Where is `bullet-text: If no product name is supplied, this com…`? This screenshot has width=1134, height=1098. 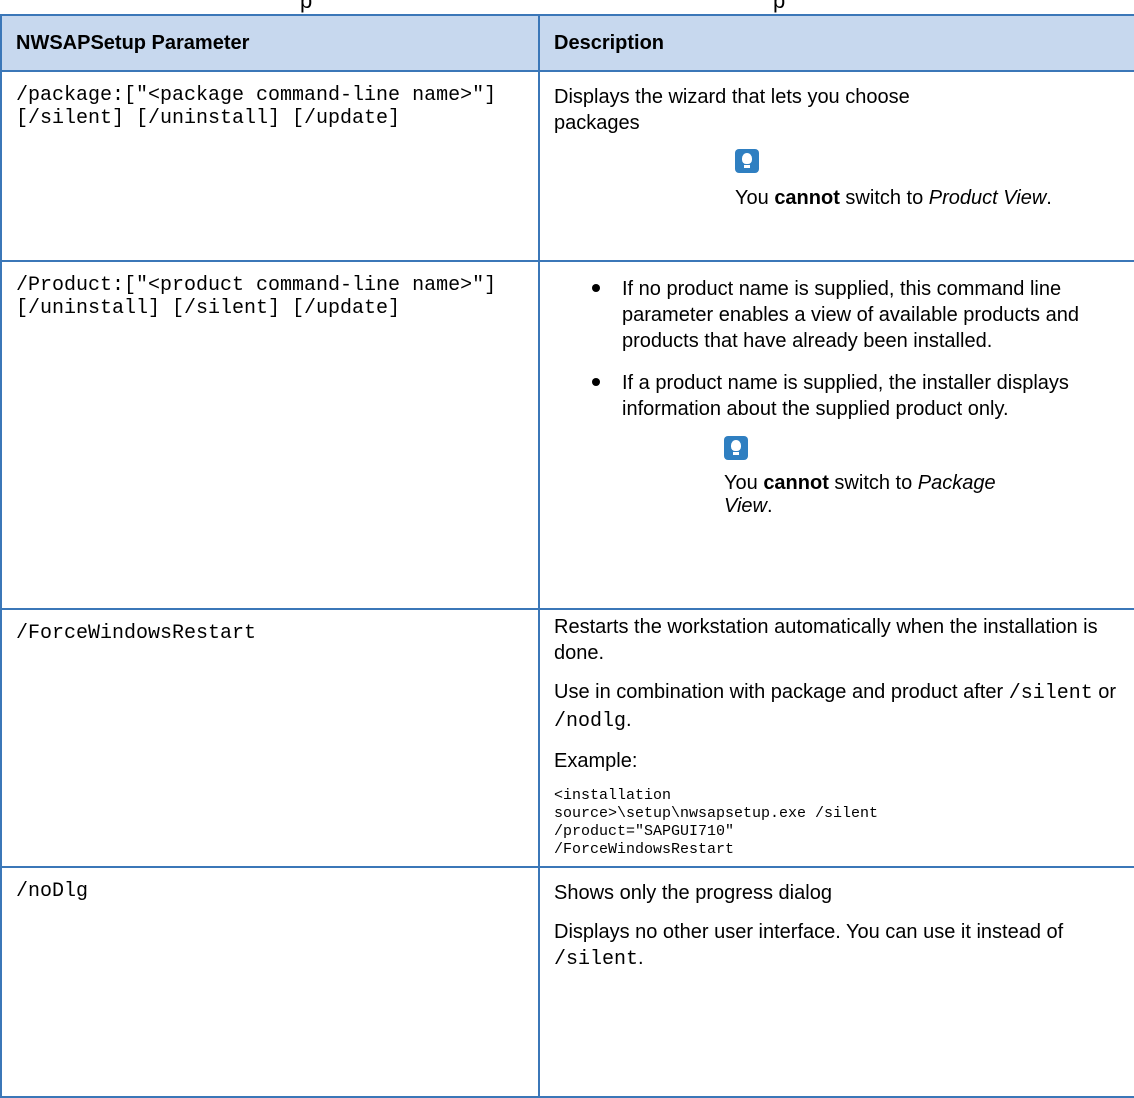 bullet-text: If no product name is supplied, this com… is located at coordinates (850, 315).